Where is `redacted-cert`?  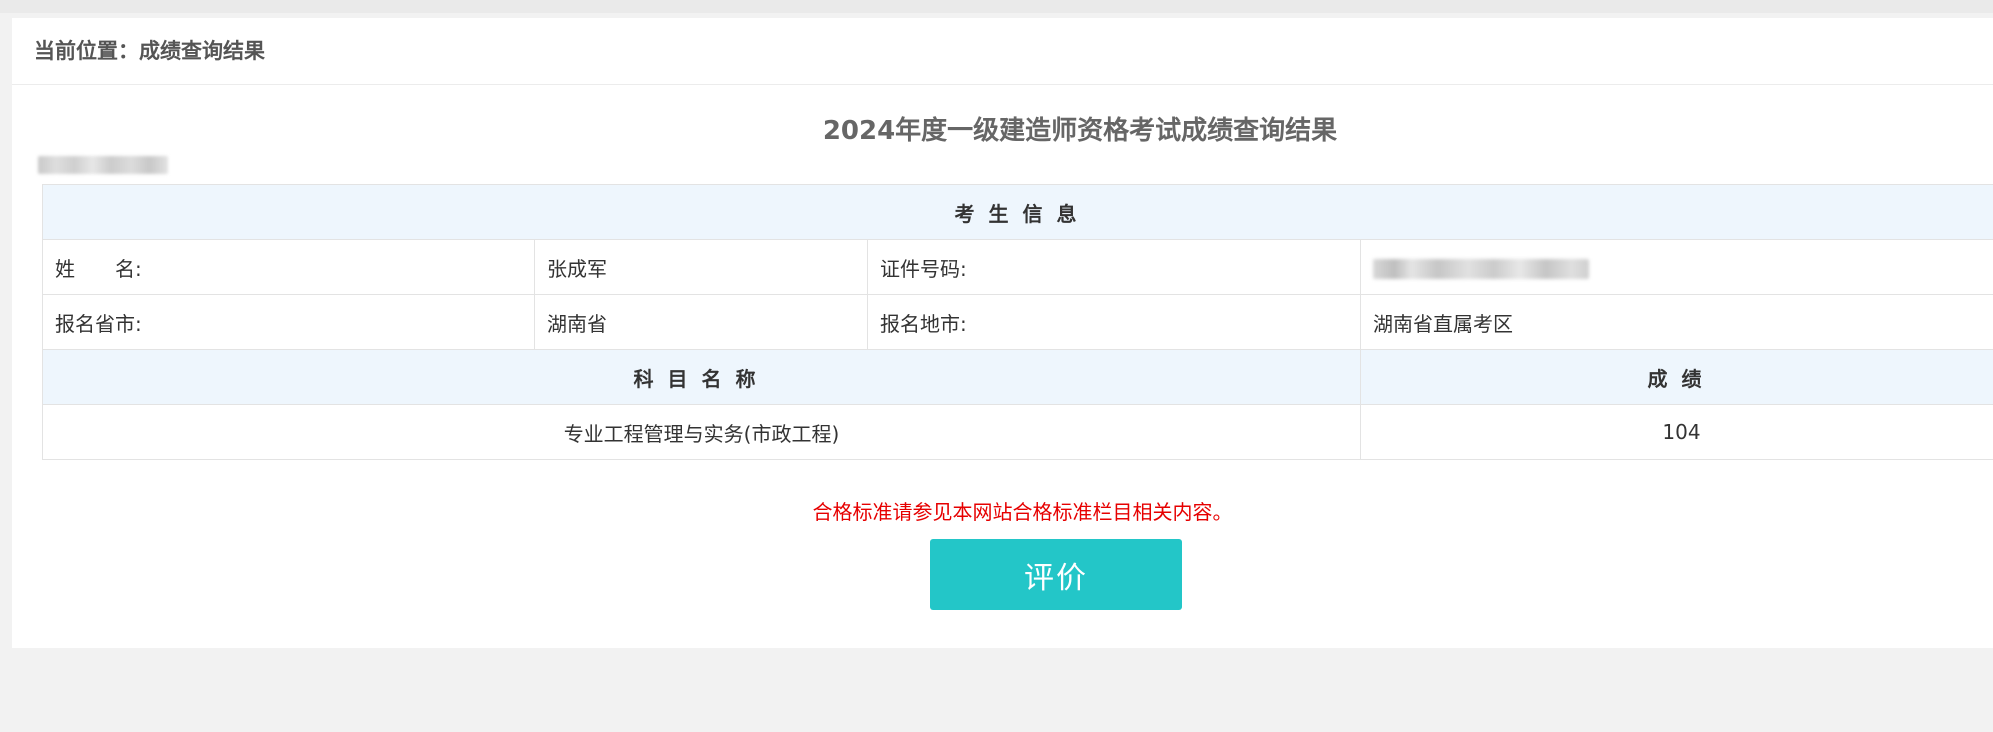 redacted-cert is located at coordinates (1481, 268).